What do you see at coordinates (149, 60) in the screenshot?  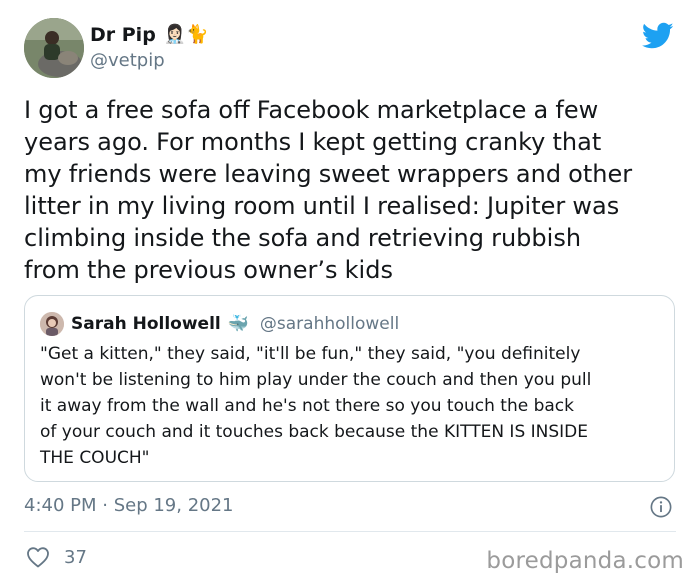 I see `author-handle: @vetpip` at bounding box center [149, 60].